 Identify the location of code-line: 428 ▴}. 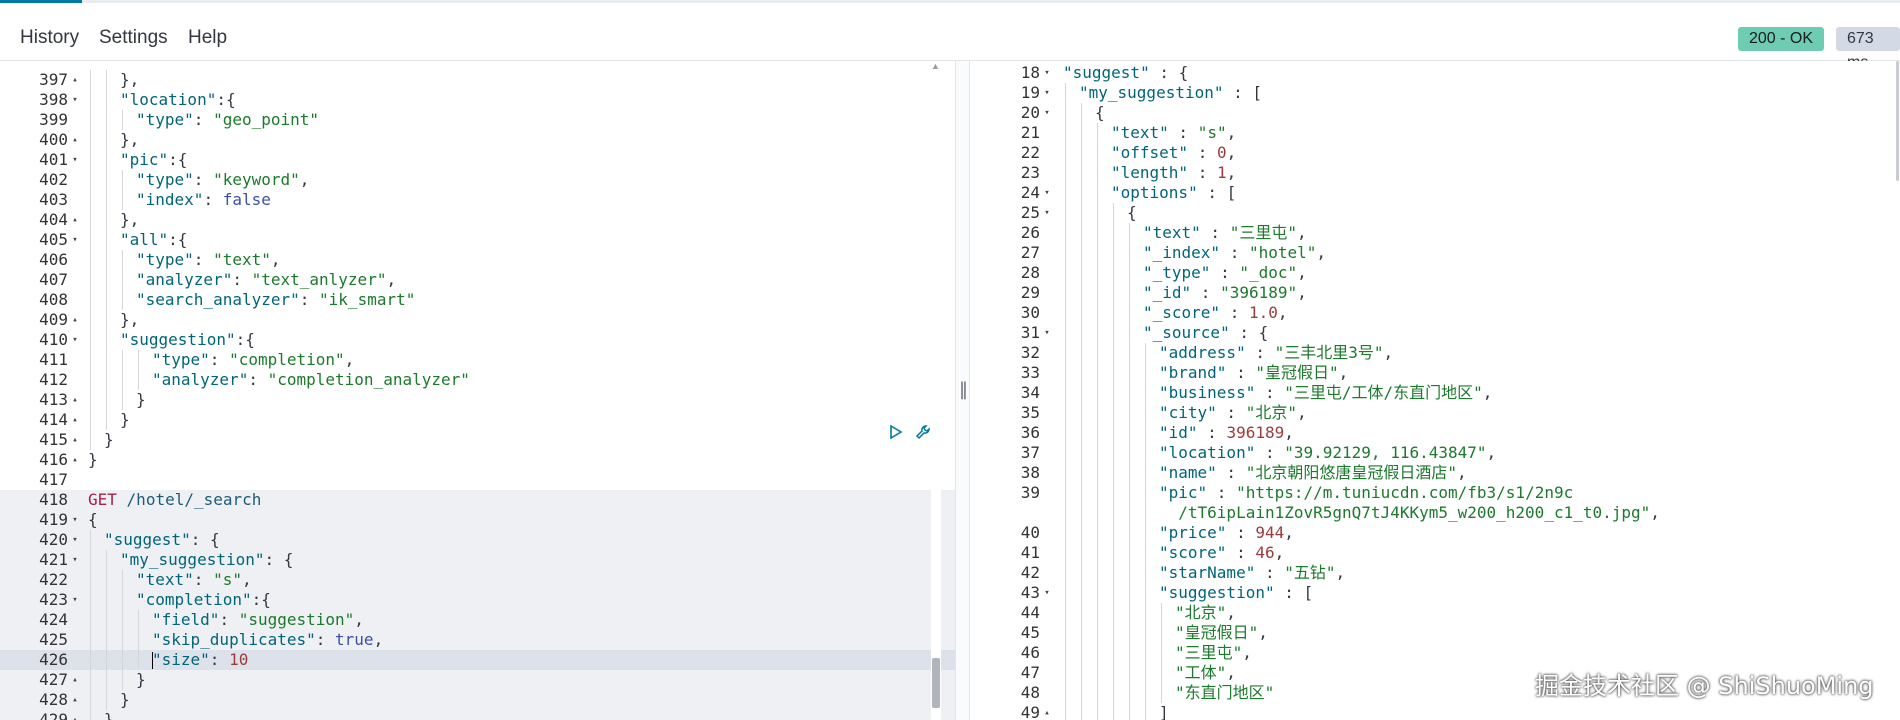
(477, 700).